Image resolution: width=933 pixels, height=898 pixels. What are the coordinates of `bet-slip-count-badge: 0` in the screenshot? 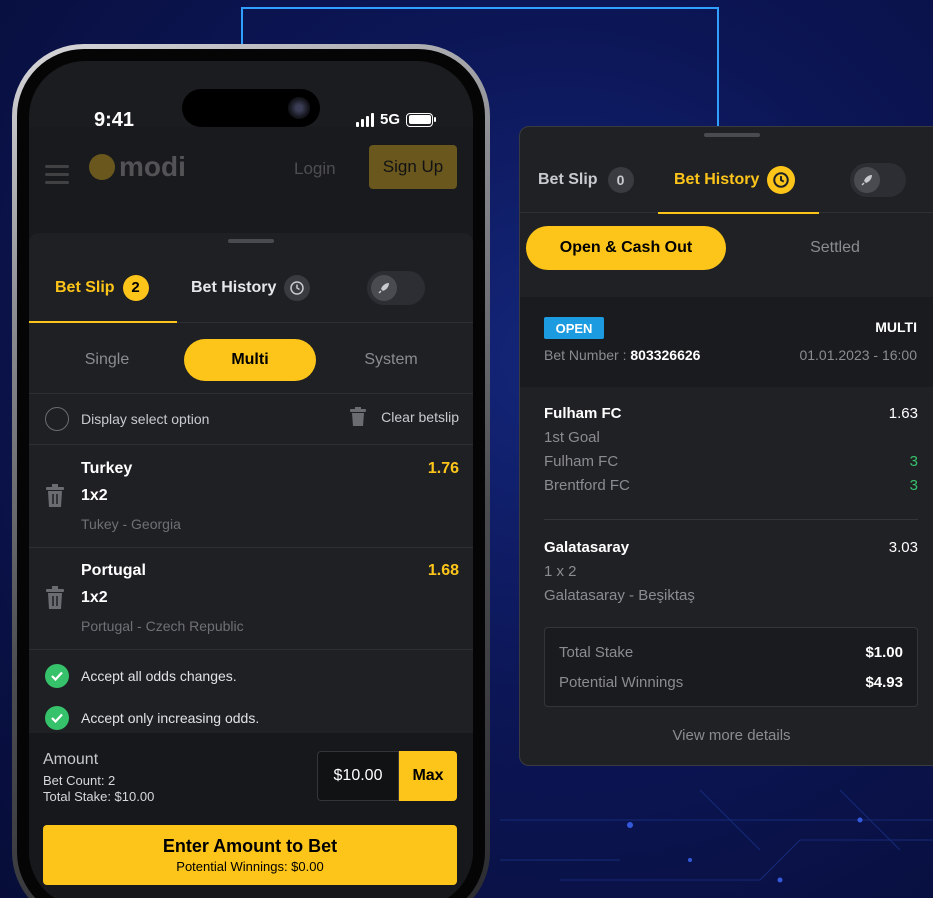 It's located at (620, 180).